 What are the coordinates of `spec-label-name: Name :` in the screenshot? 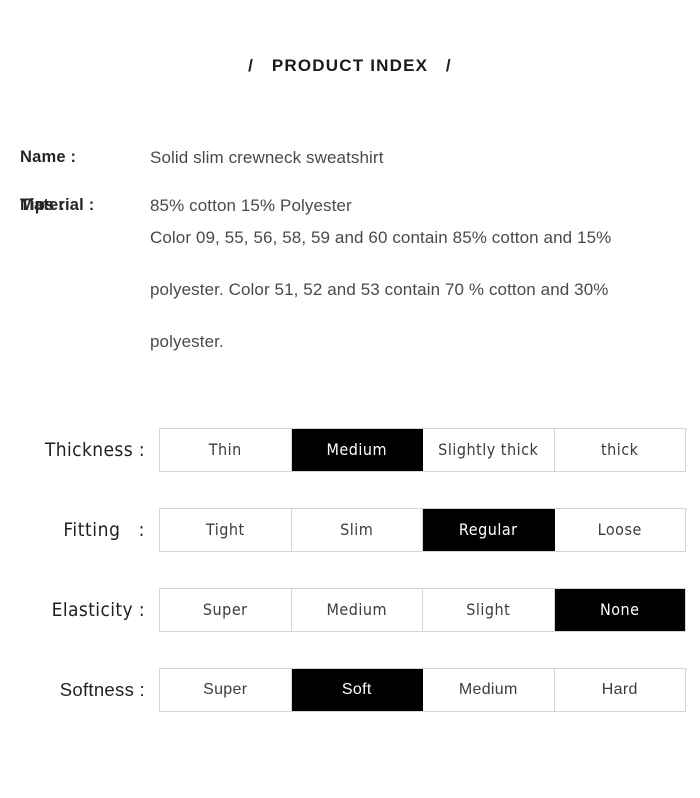 It's located at (48, 157).